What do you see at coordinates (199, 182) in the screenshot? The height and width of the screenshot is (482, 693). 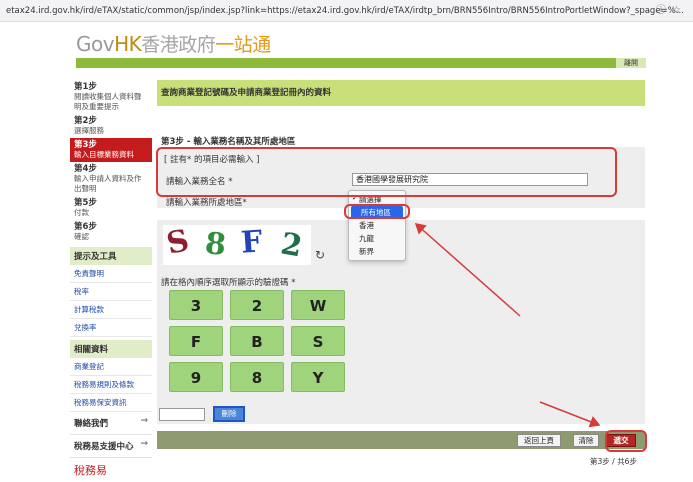 I see `business-name-label: 請輸入業務全名 *` at bounding box center [199, 182].